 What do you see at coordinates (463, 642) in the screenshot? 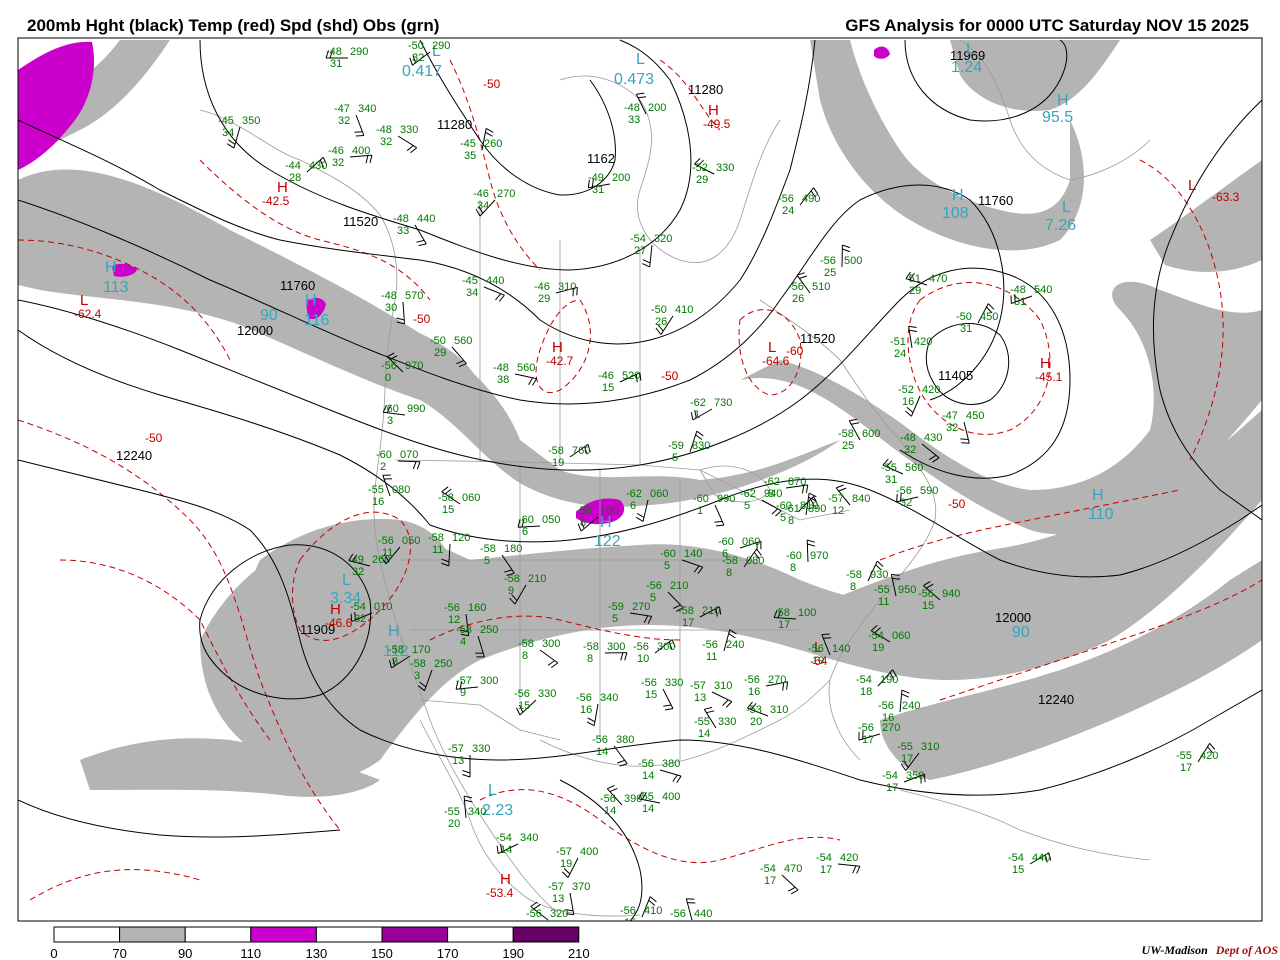
I see `obs-dewpoint-depression: 4` at bounding box center [463, 642].